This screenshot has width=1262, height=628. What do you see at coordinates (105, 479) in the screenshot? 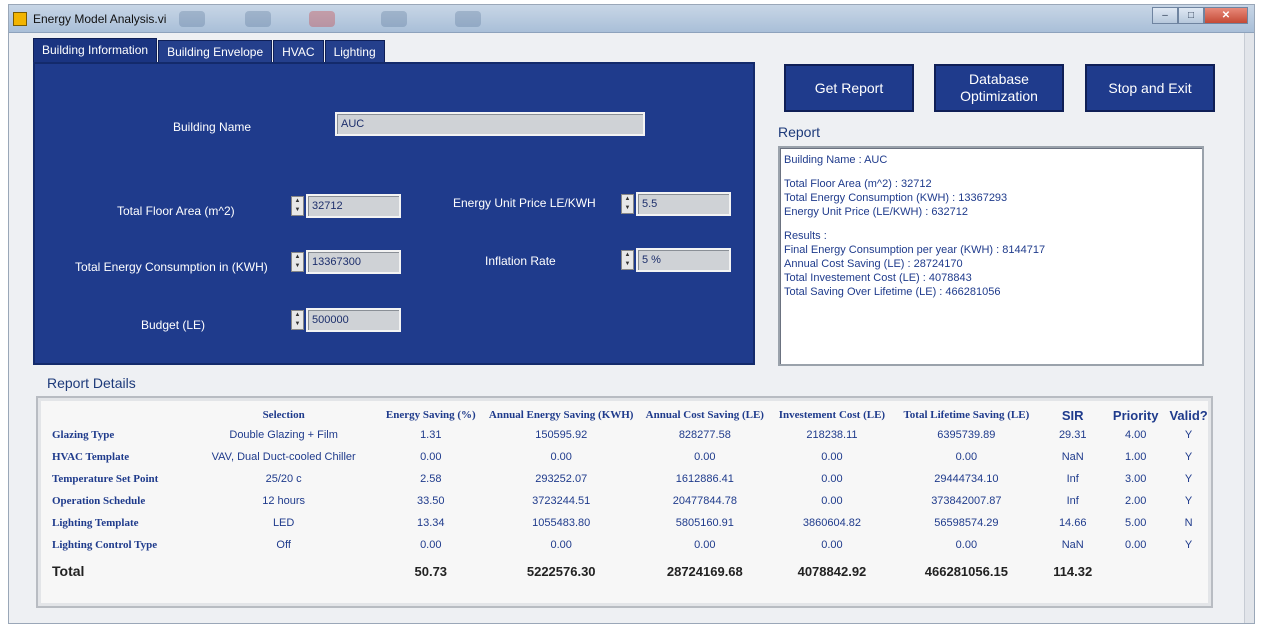
I see `row-label: Temperature Set Point` at bounding box center [105, 479].